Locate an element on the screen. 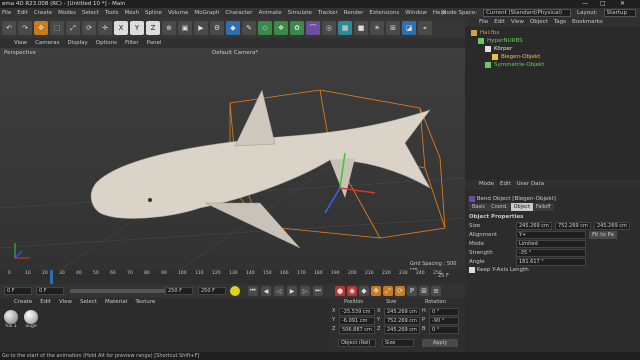  scene-icon: ▦ is located at coordinates (345, 28).